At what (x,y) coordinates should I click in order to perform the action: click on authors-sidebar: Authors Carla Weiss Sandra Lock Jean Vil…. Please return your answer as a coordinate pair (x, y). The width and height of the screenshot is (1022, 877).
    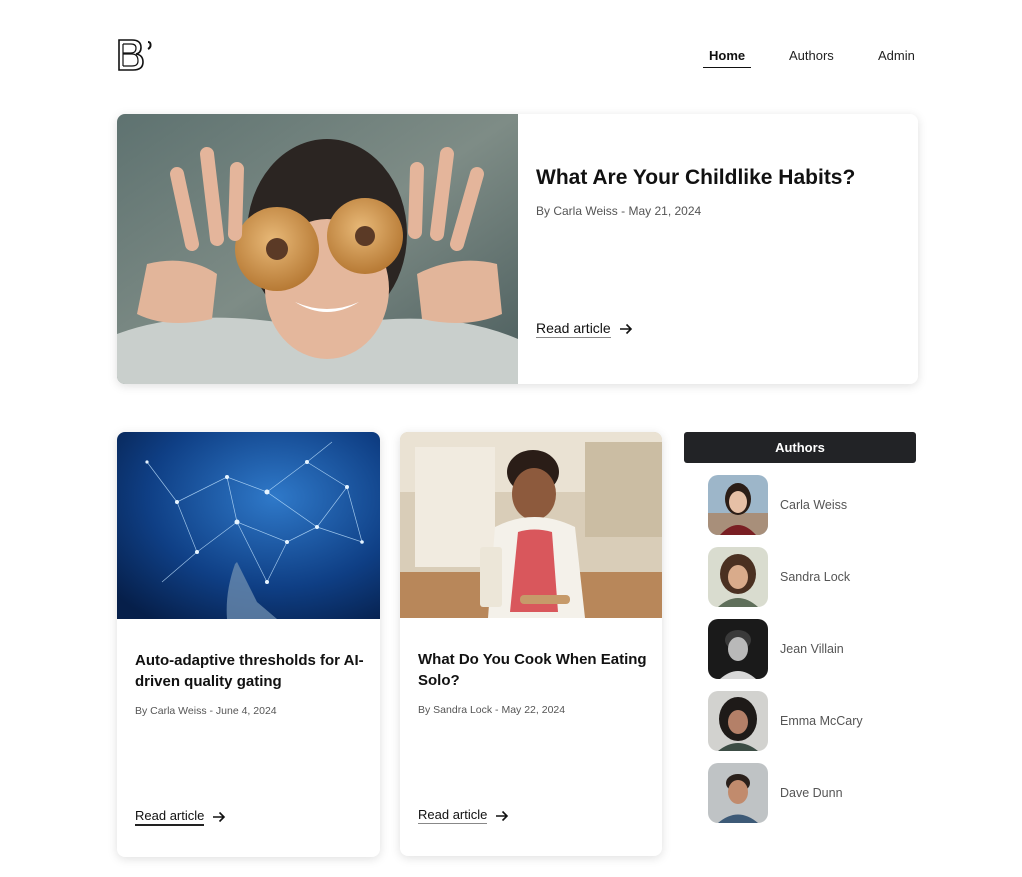
    Looking at the image, I should click on (800, 627).